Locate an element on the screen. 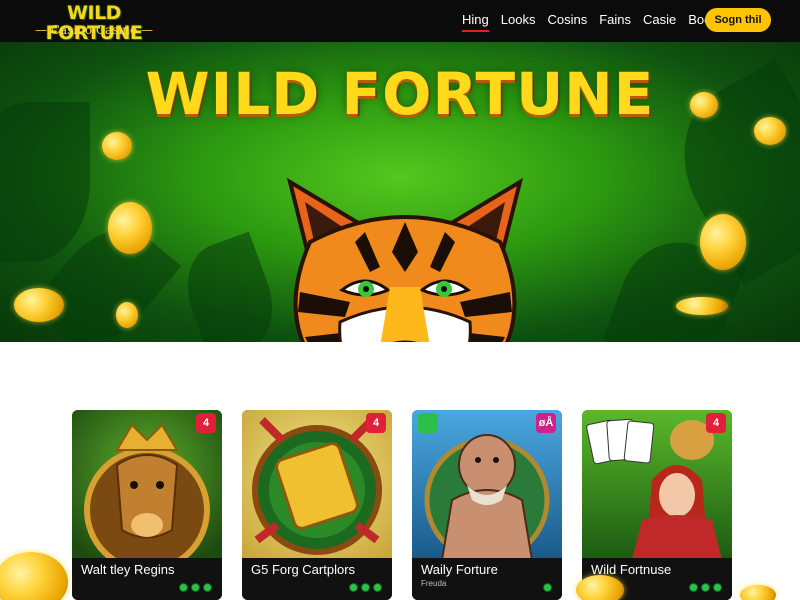 Image resolution: width=800 pixels, height=600 pixels. game-card: 4 Walt tley Regins is located at coordinates (147, 505).